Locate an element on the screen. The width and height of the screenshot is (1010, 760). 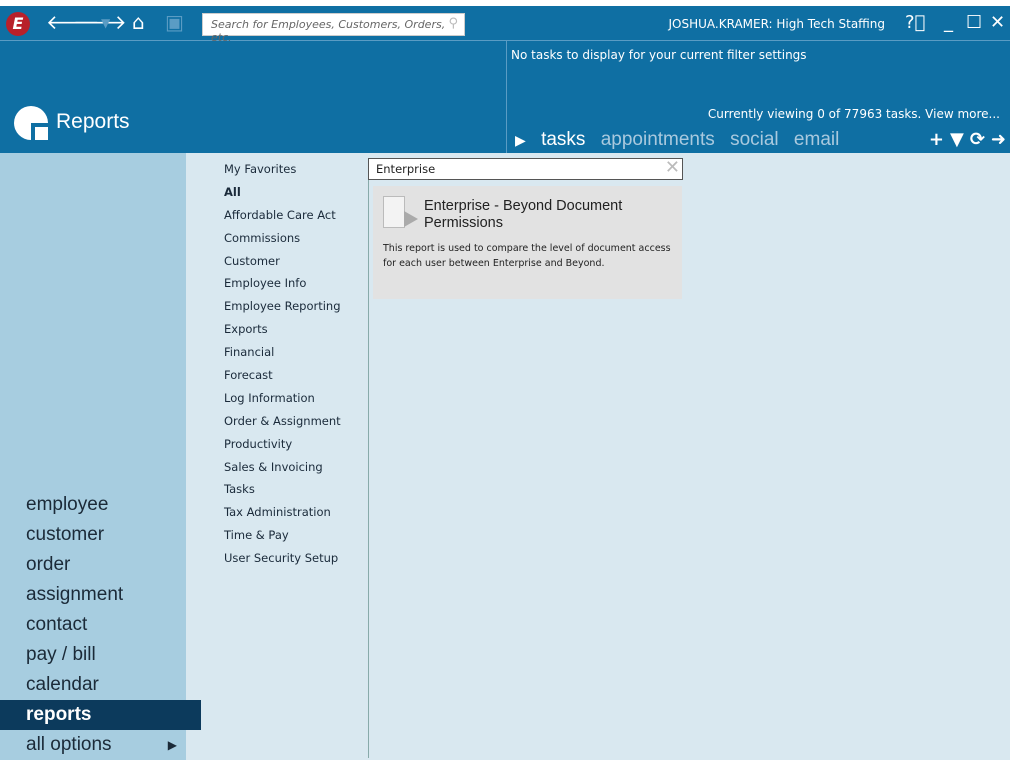
clear-icon: ✕ is located at coordinates (672, 167).